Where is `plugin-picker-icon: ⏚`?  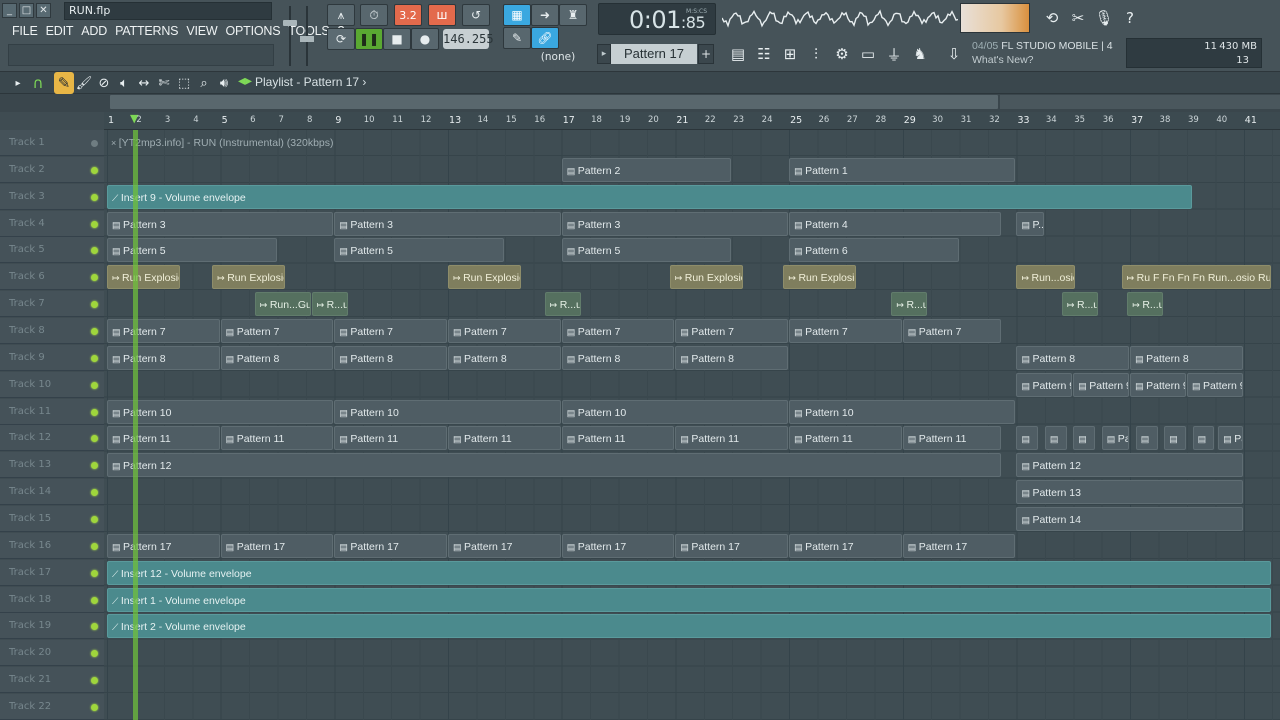
plugin-picker-icon: ⏚ is located at coordinates (894, 54).